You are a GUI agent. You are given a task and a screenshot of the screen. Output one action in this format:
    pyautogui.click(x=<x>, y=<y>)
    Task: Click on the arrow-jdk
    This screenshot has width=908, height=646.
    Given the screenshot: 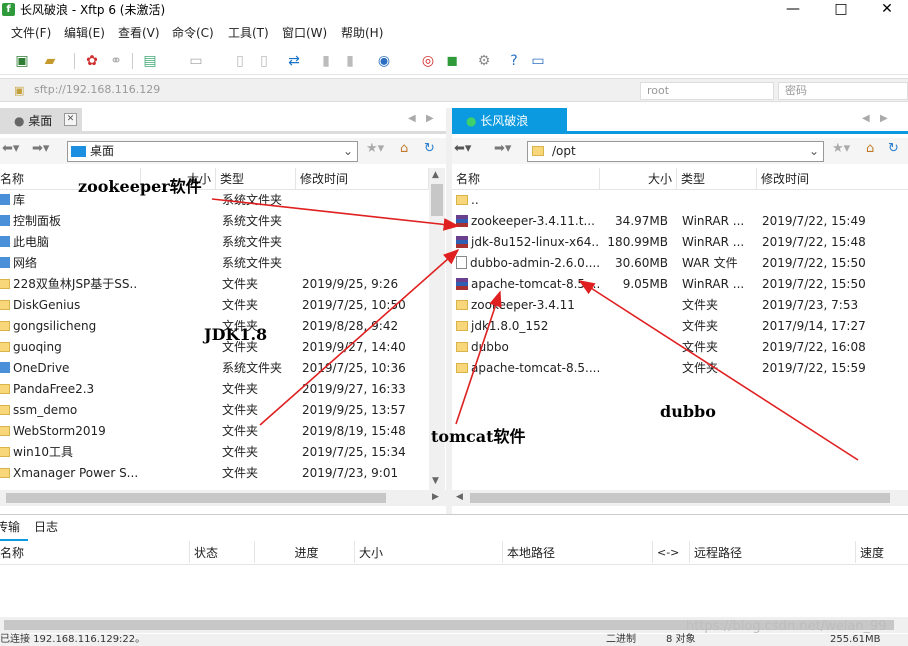 What is the action you would take?
    pyautogui.click(x=359, y=337)
    